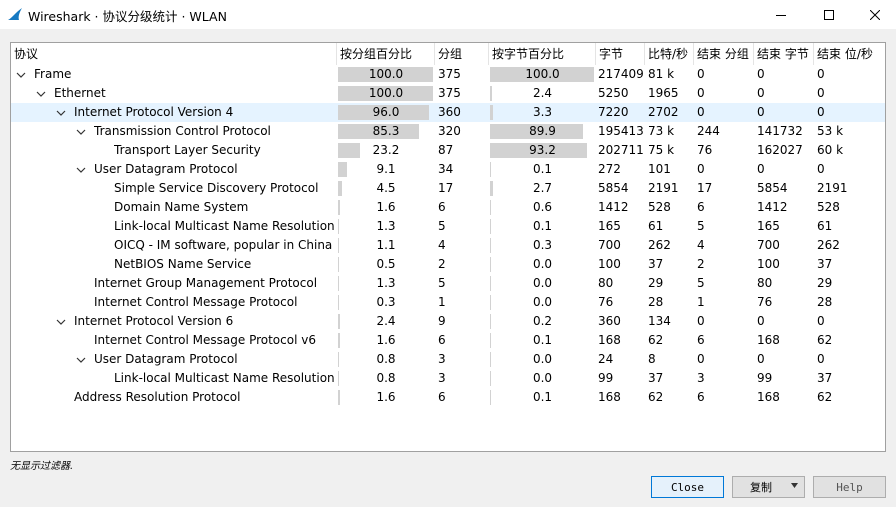 This screenshot has height=507, width=896. I want to click on cell-end-bits-per-sec: 62, so click(825, 340).